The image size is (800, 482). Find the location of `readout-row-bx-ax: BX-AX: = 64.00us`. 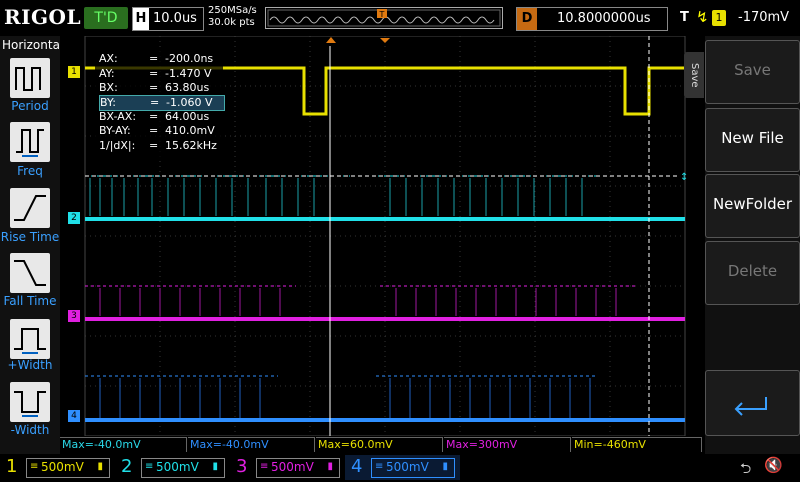

readout-row-bx-ax: BX-AX: = 64.00us is located at coordinates (154, 116).